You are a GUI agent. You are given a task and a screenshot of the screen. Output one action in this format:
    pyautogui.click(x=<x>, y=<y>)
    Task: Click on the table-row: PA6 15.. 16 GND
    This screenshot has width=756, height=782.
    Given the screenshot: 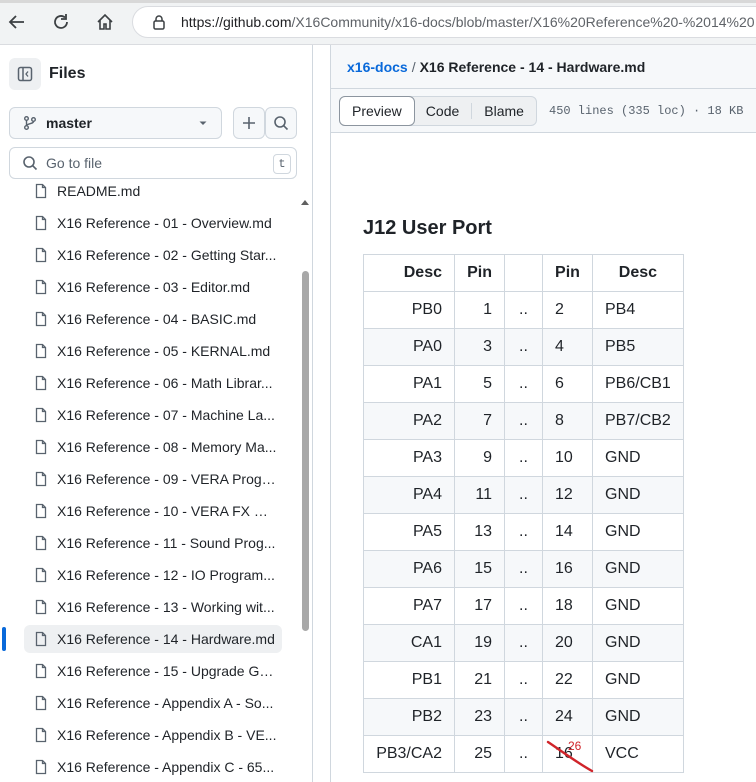 What is the action you would take?
    pyautogui.click(x=523, y=569)
    